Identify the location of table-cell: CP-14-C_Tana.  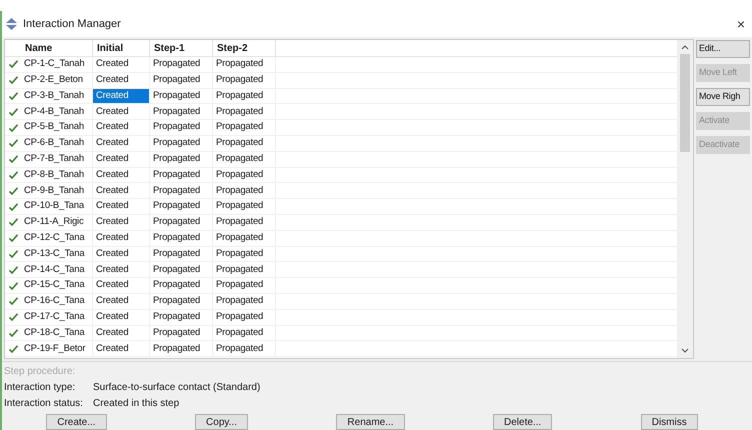
(57, 270).